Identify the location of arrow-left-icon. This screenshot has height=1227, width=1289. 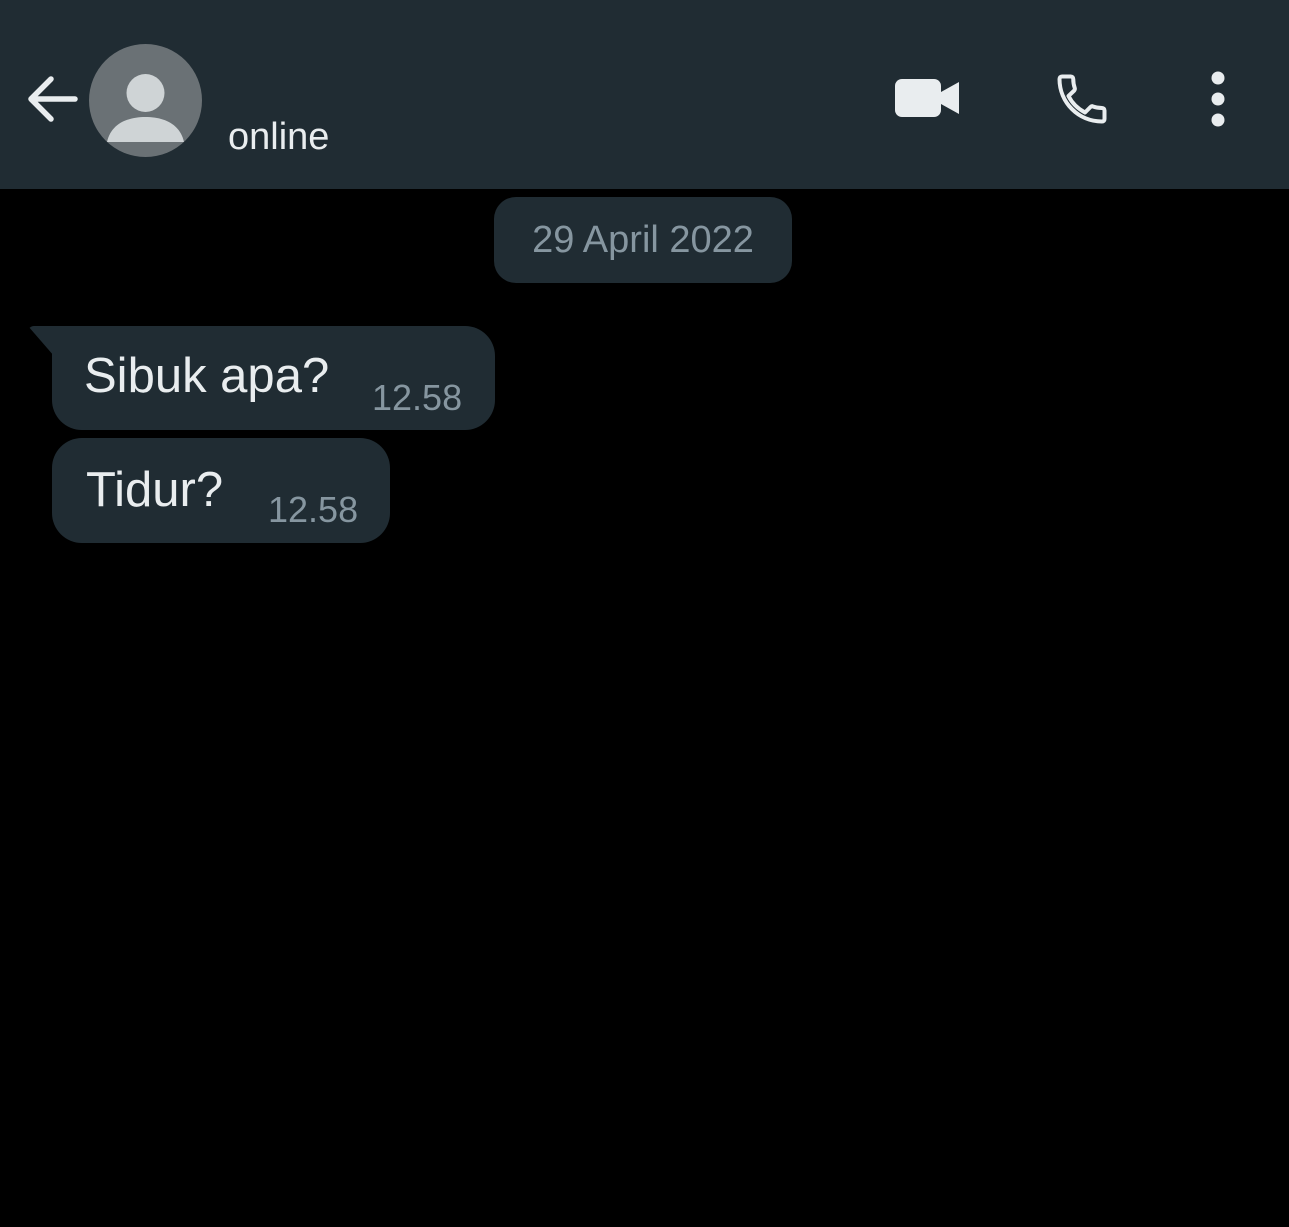
(51, 101).